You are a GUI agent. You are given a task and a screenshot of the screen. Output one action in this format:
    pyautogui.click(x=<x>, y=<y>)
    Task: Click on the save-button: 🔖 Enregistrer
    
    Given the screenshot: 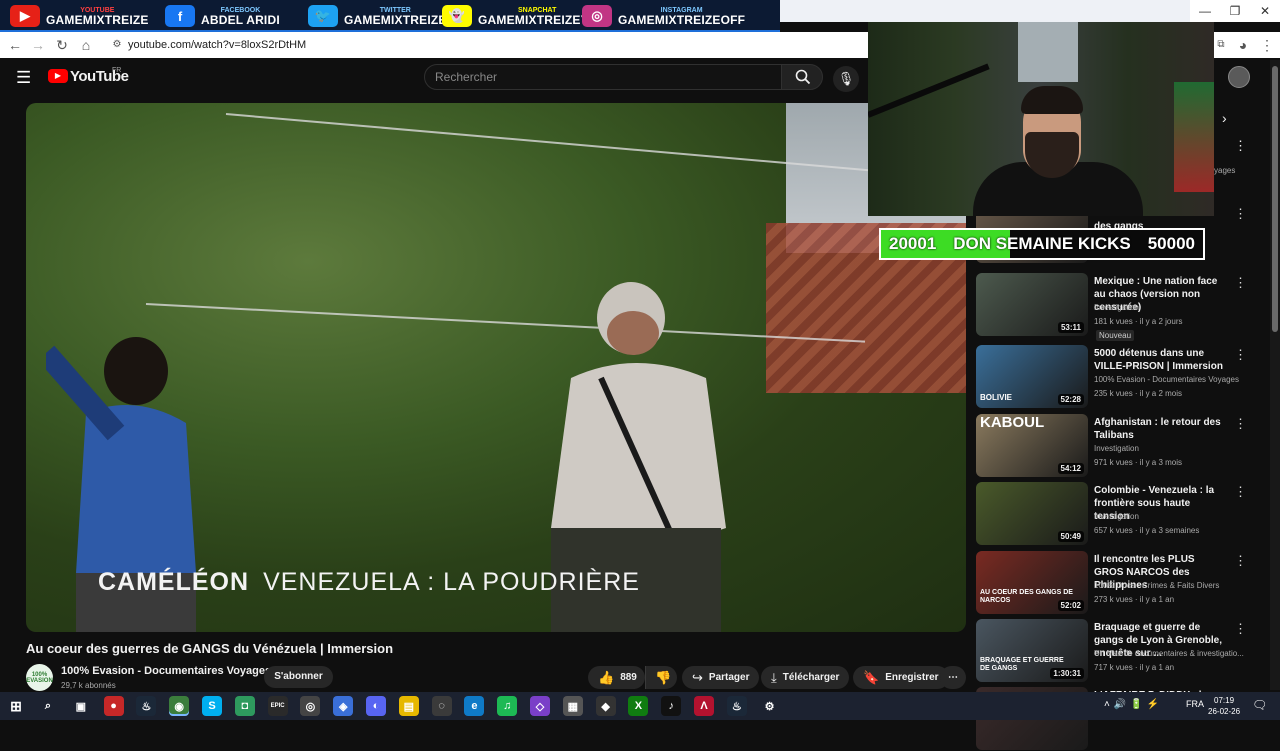 What is the action you would take?
    pyautogui.click(x=901, y=677)
    